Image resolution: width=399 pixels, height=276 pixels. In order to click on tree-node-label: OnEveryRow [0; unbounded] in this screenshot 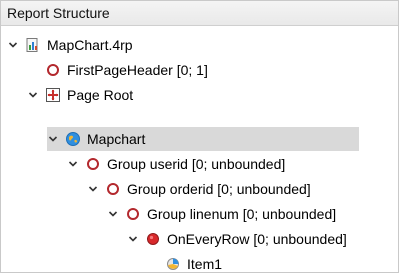, I will do `click(257, 239)`.